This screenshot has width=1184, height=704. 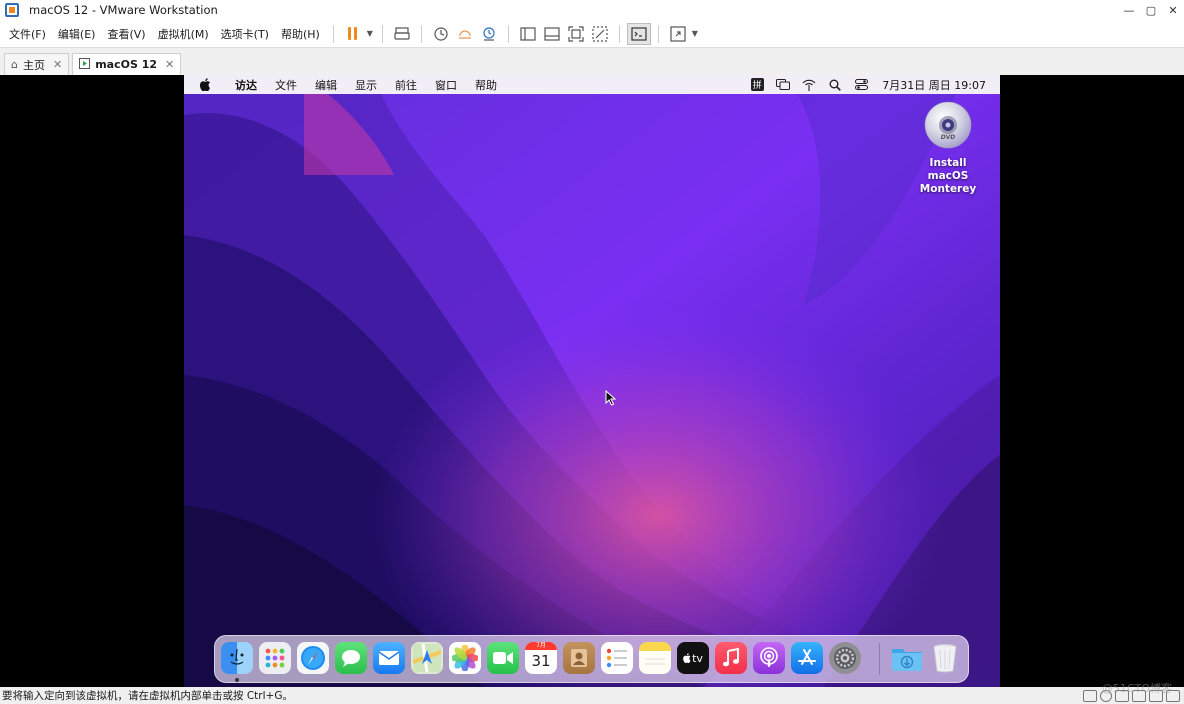 What do you see at coordinates (427, 658) in the screenshot?
I see `dock-maps-icon` at bounding box center [427, 658].